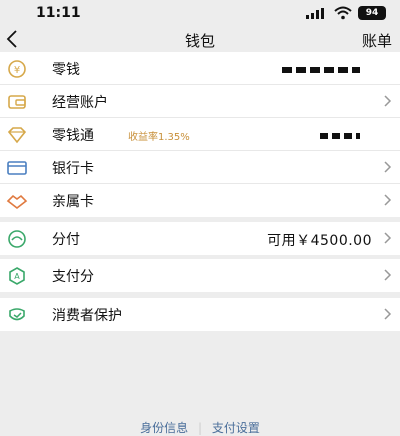 This screenshot has width=400, height=436. I want to click on row-label: 零钱通, so click(73, 136).